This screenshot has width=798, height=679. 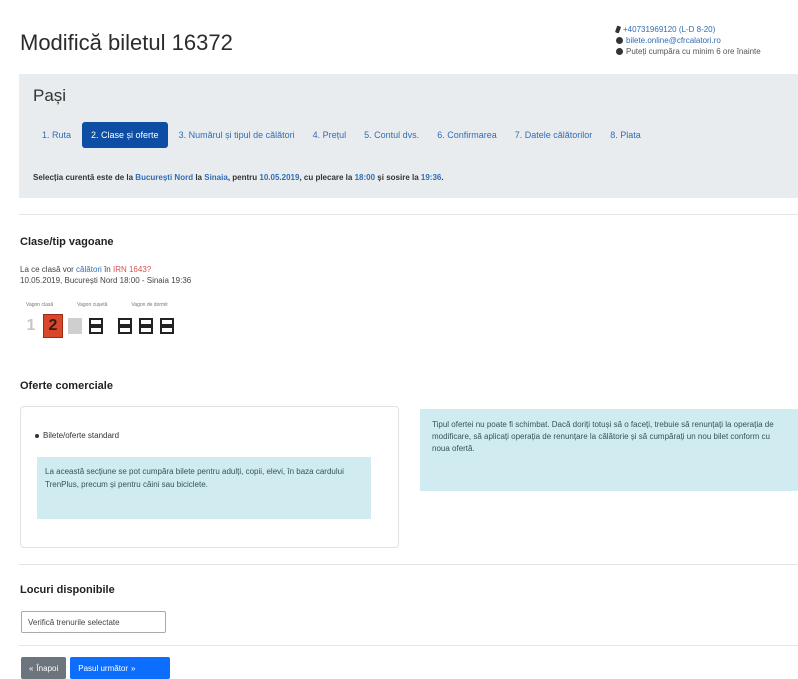 I want to click on selection-to: Sinaia, so click(x=216, y=177).